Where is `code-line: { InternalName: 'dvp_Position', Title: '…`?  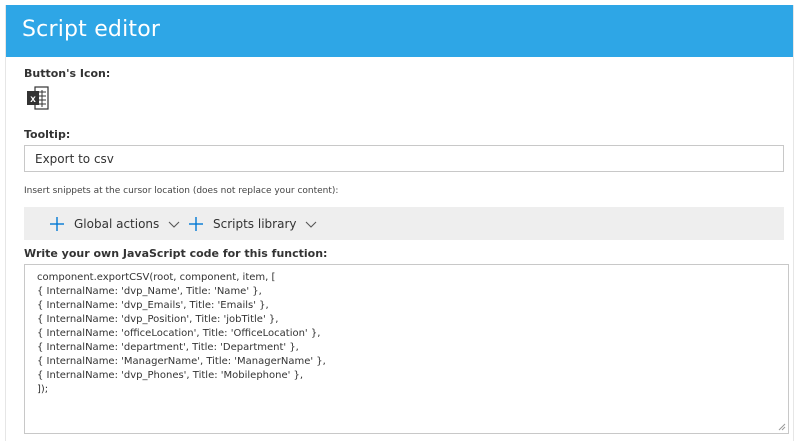
code-line: { InternalName: 'dvp_Position', Title: '… is located at coordinates (158, 319).